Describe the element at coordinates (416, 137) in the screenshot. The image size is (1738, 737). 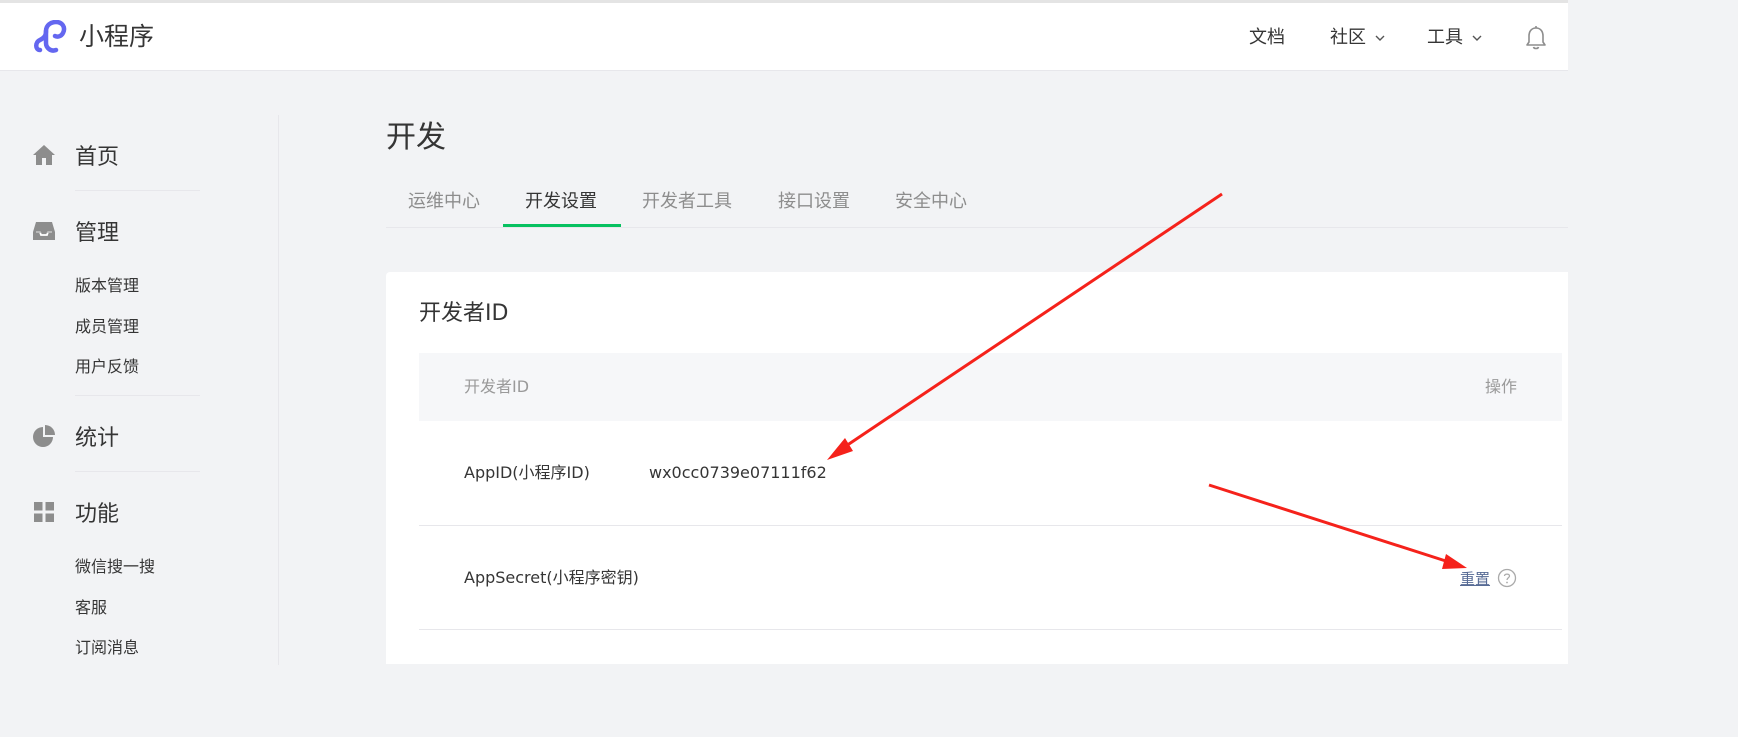
I see `page-title: 开发` at that location.